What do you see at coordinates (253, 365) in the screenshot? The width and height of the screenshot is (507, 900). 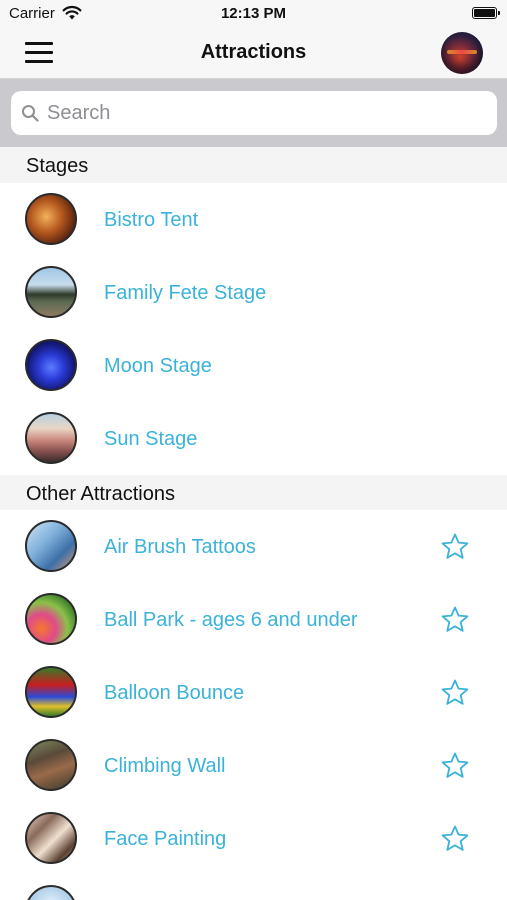 I see `list-item-moon-stage: Moon Stage` at bounding box center [253, 365].